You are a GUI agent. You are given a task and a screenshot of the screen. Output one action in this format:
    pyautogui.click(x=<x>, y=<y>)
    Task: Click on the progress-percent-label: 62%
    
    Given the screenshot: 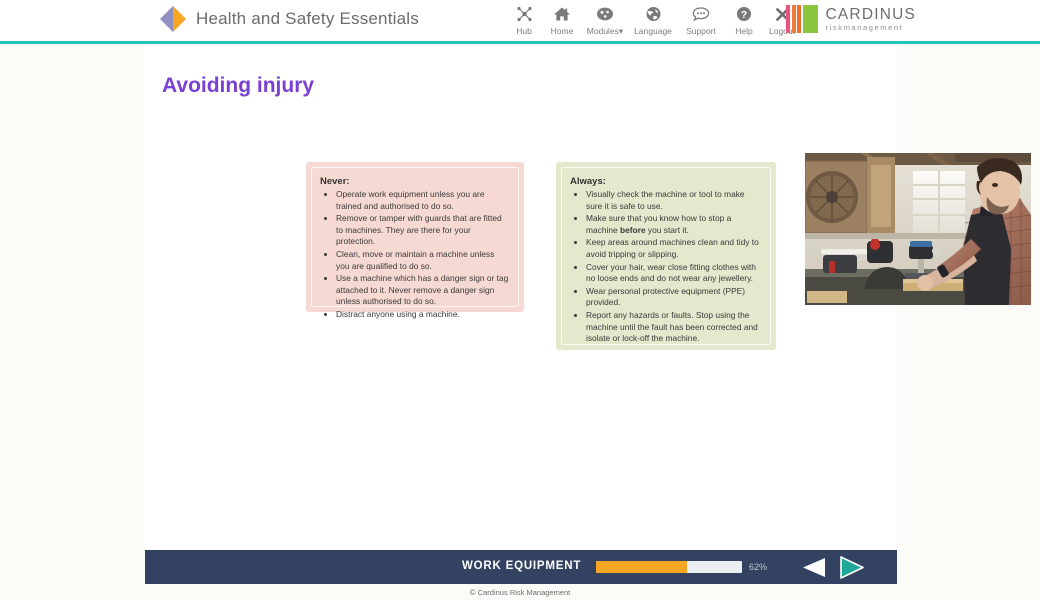 What is the action you would take?
    pyautogui.click(x=758, y=567)
    